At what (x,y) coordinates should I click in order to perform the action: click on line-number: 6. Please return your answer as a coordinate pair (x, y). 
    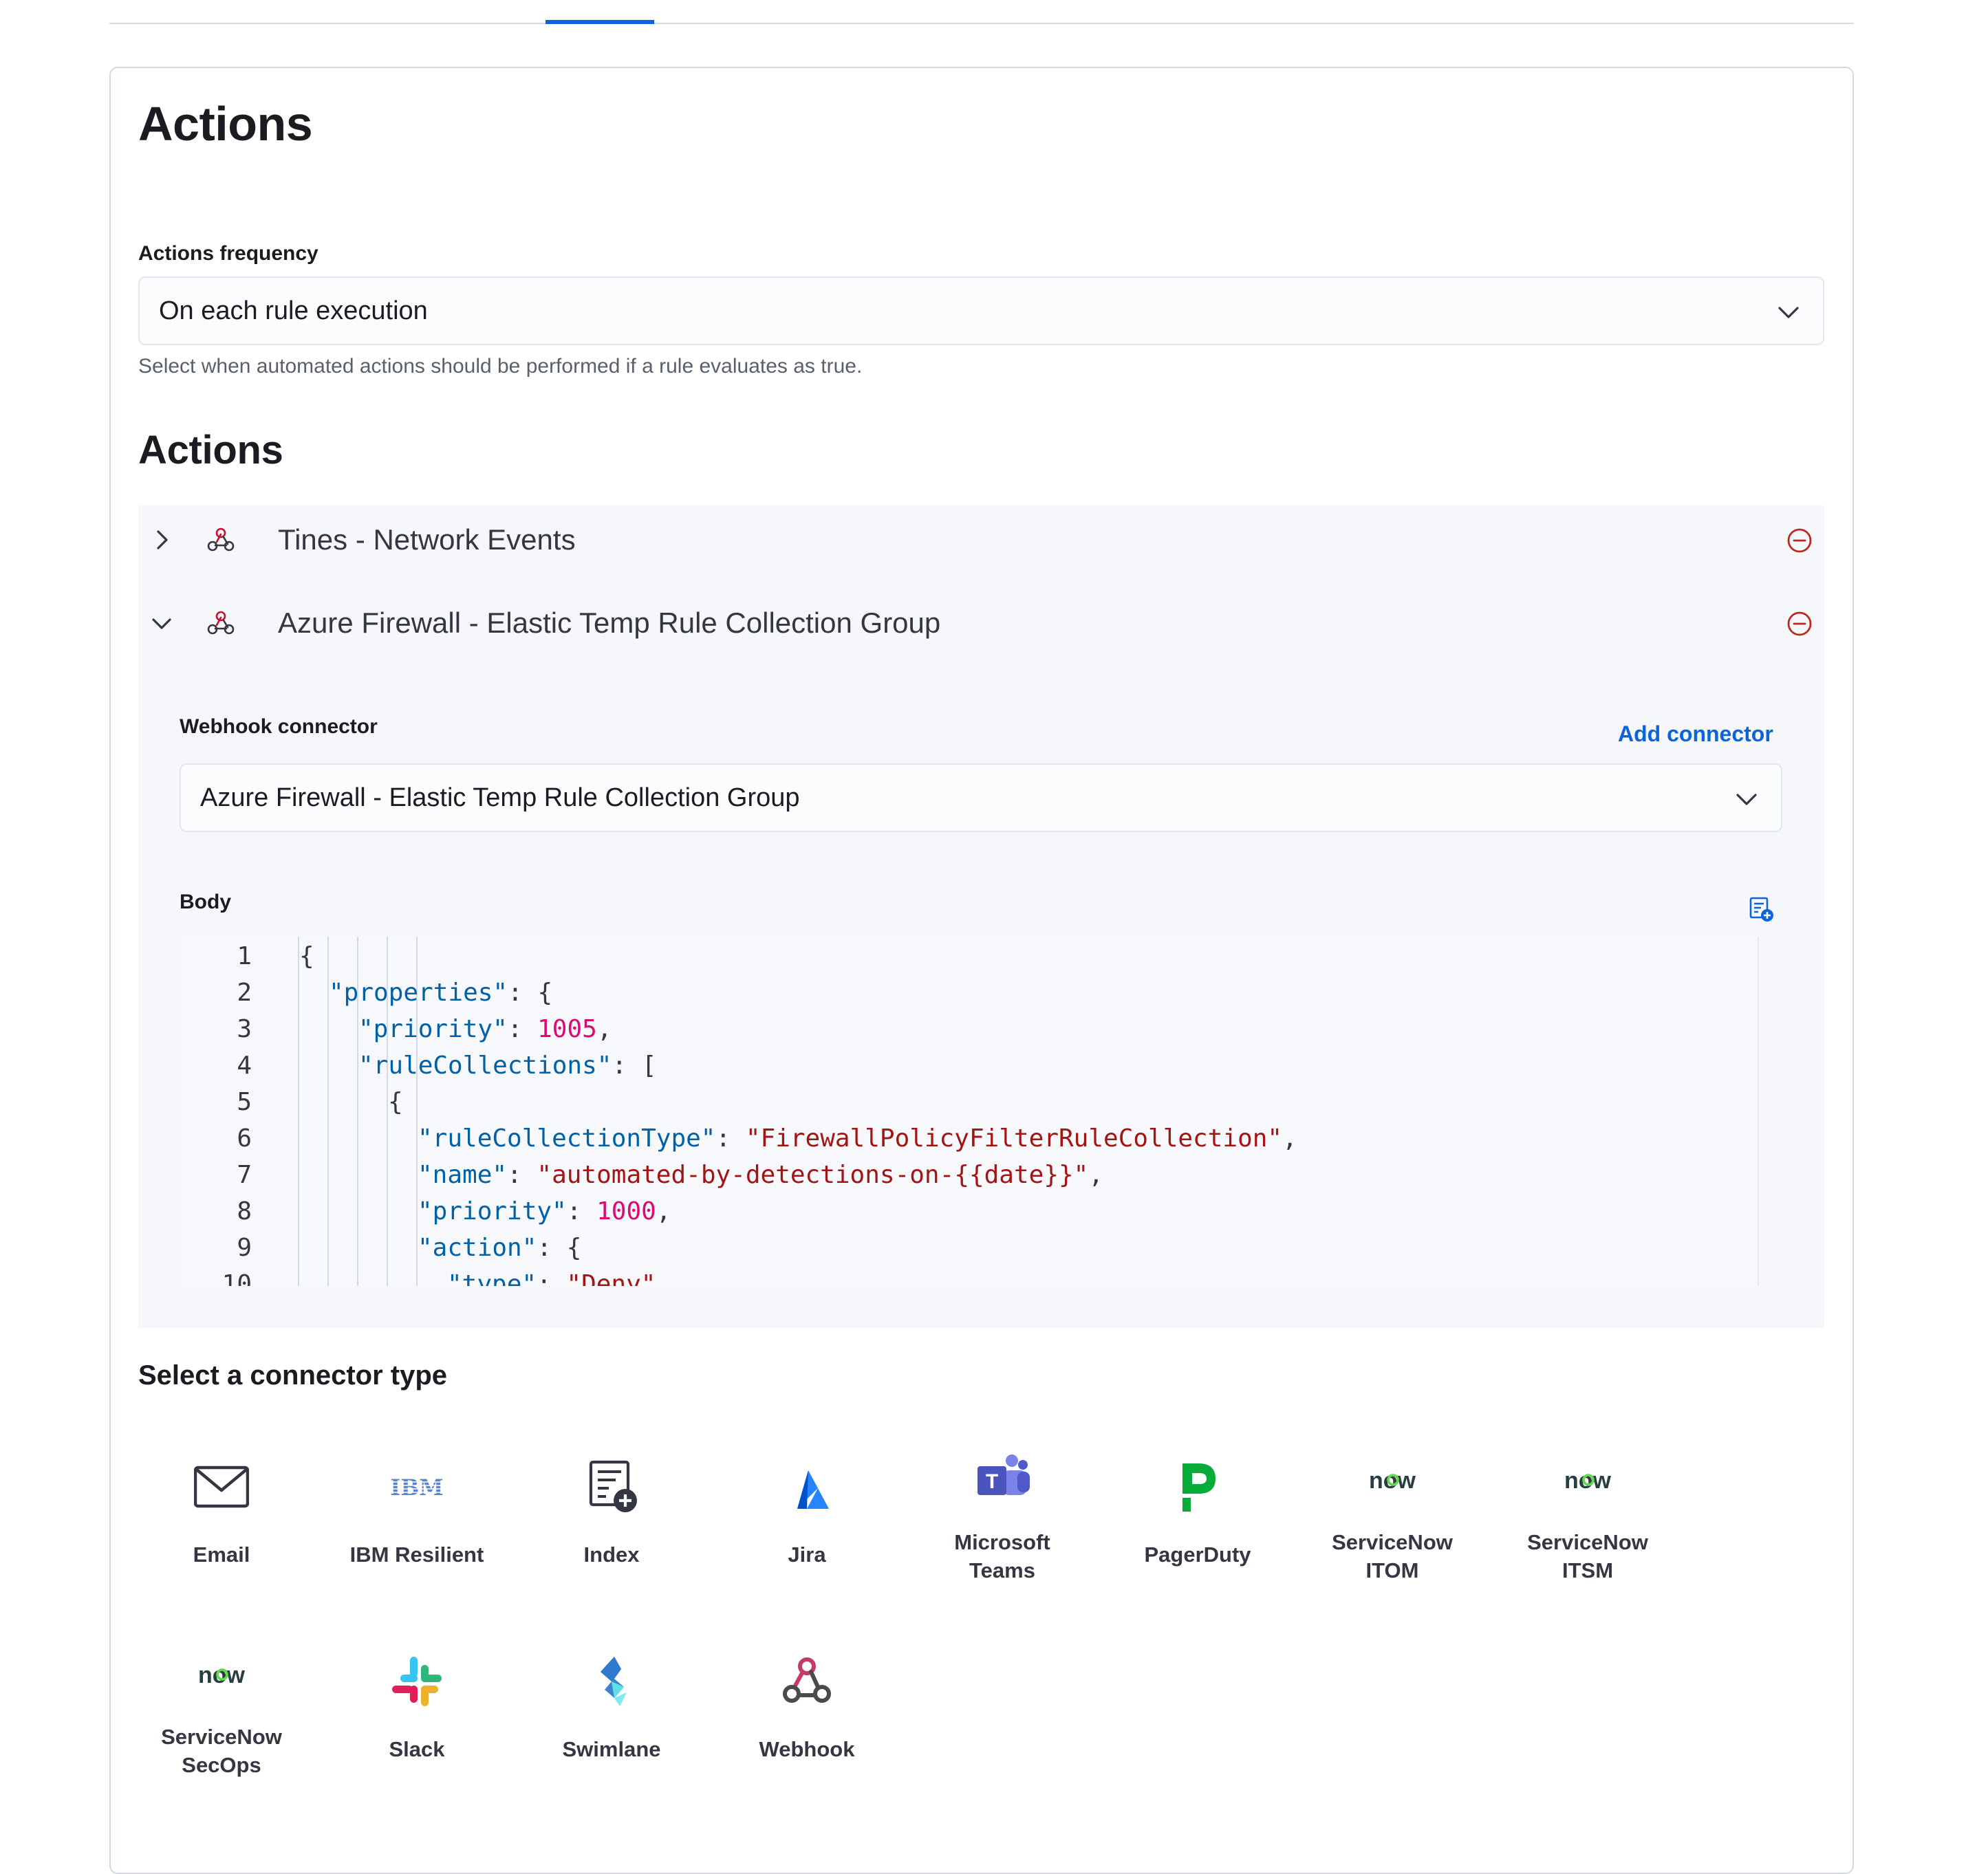
    Looking at the image, I should click on (244, 1138).